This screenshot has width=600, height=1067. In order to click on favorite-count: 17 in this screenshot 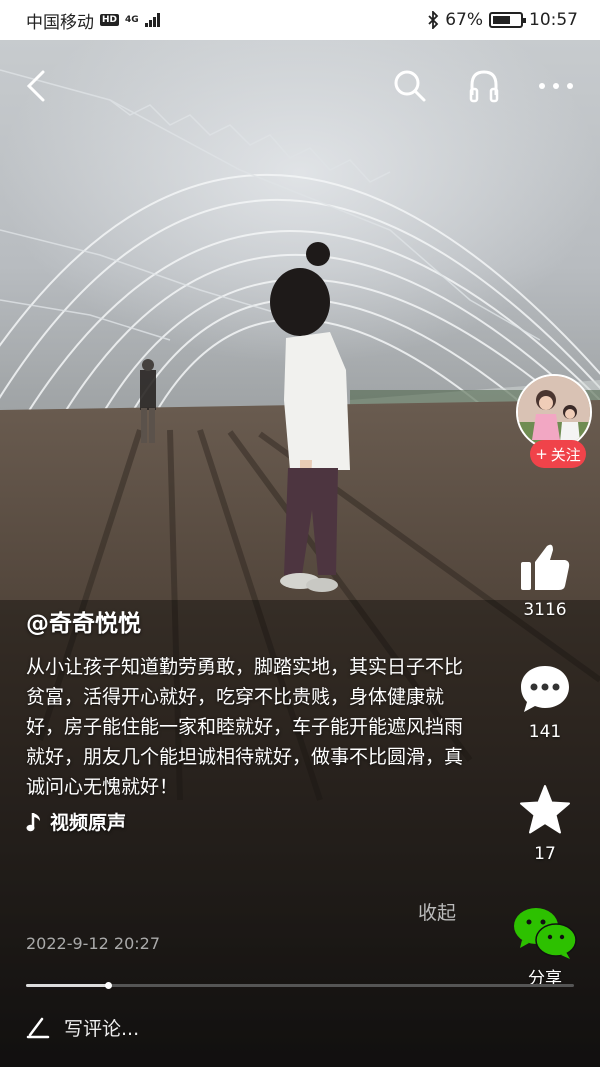, I will do `click(545, 854)`.